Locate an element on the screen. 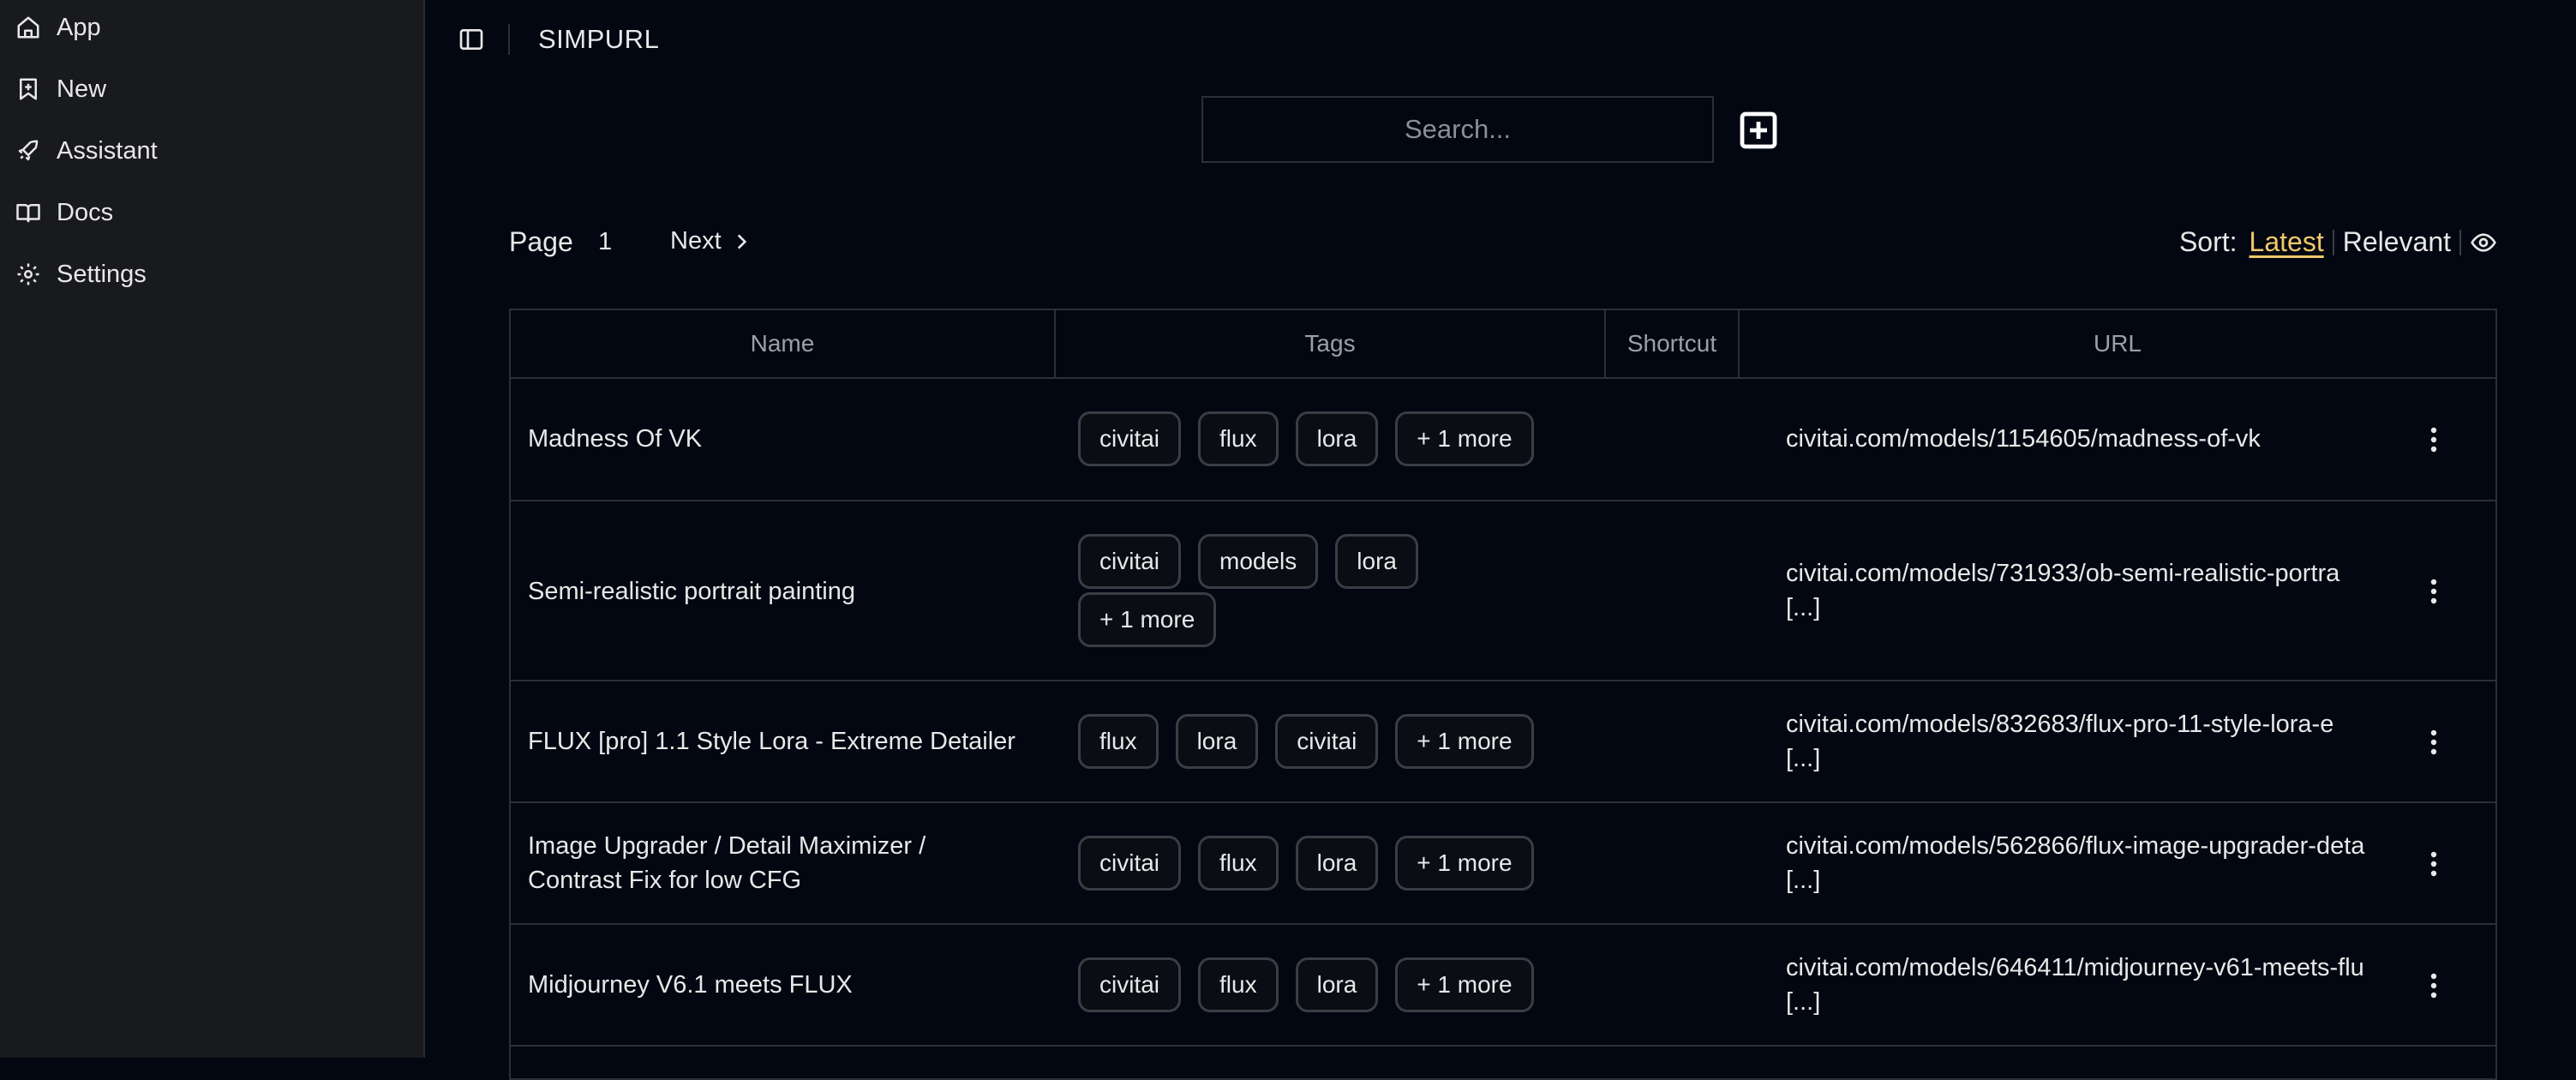 This screenshot has height=1080, width=2576. row-name: Madness Of VK is located at coordinates (615, 439).